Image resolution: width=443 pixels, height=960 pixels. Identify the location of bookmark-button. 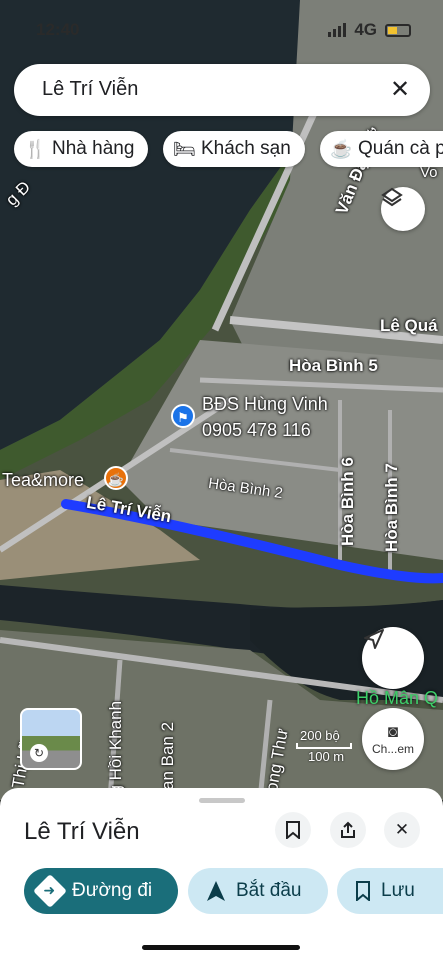
(293, 830).